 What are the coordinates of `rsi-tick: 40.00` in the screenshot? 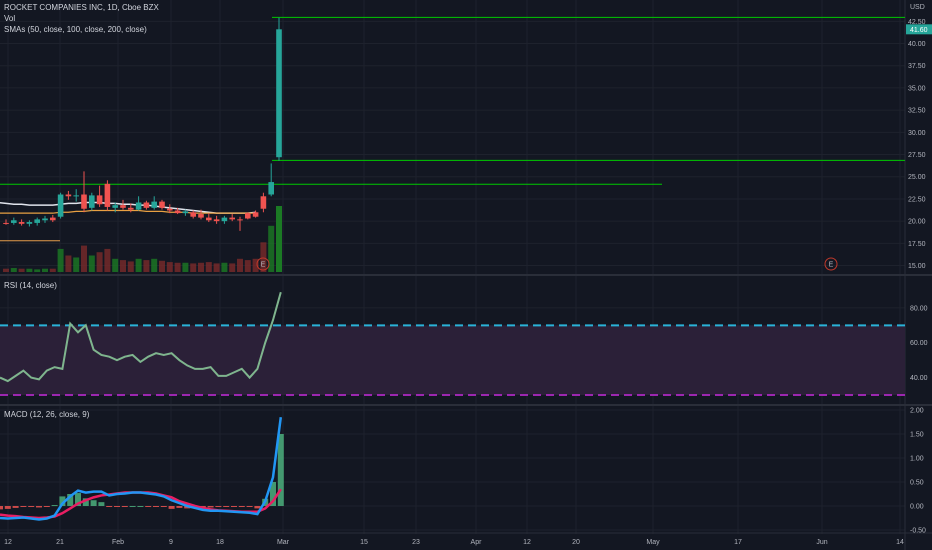 It's located at (919, 378).